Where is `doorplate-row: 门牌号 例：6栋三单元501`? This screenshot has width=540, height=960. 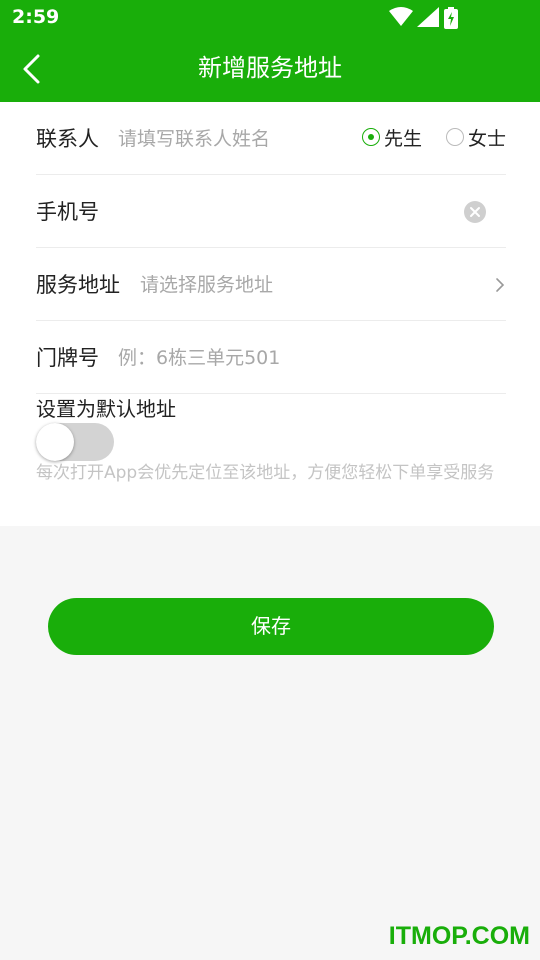 doorplate-row: 门牌号 例：6栋三单元501 is located at coordinates (271, 357).